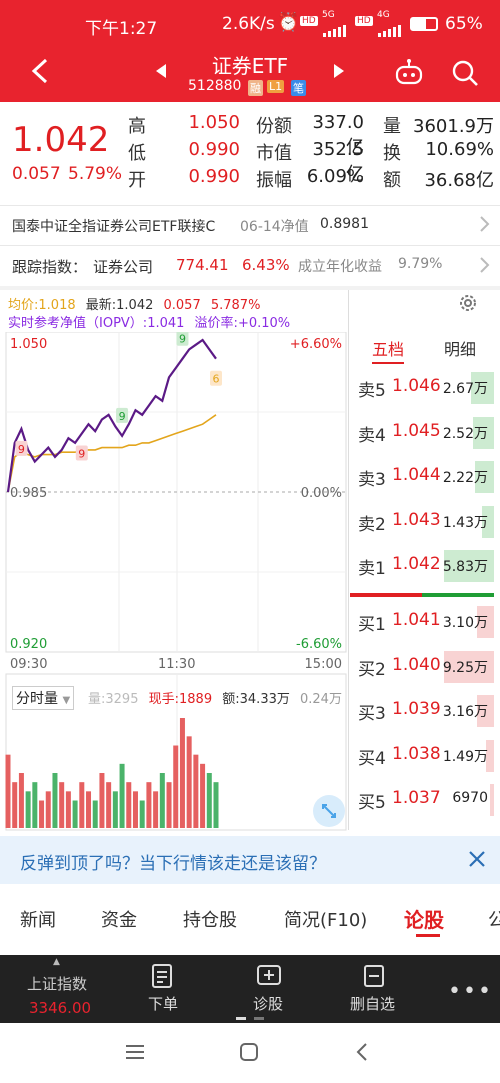 Image resolution: width=500 pixels, height=1083 pixels. Describe the element at coordinates (459, 149) in the screenshot. I see `quote-value: 10.69%` at that location.